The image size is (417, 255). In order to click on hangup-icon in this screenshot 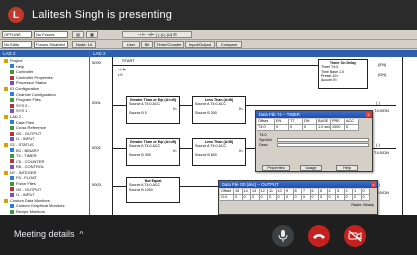, I will do `click(319, 236)`.